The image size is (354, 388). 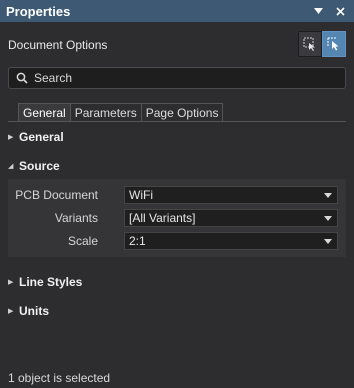 What do you see at coordinates (105, 112) in the screenshot?
I see `tab-parameters: Parameters` at bounding box center [105, 112].